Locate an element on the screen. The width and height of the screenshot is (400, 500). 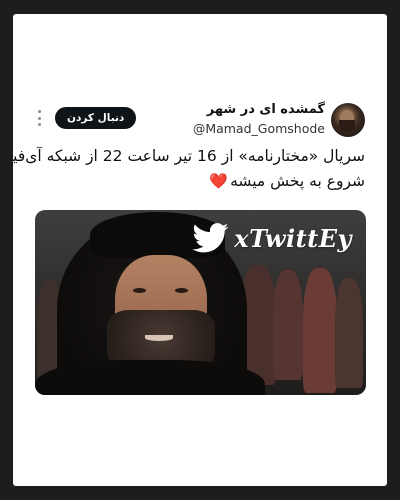
watermark-text: xTwittEy is located at coordinates (293, 238).